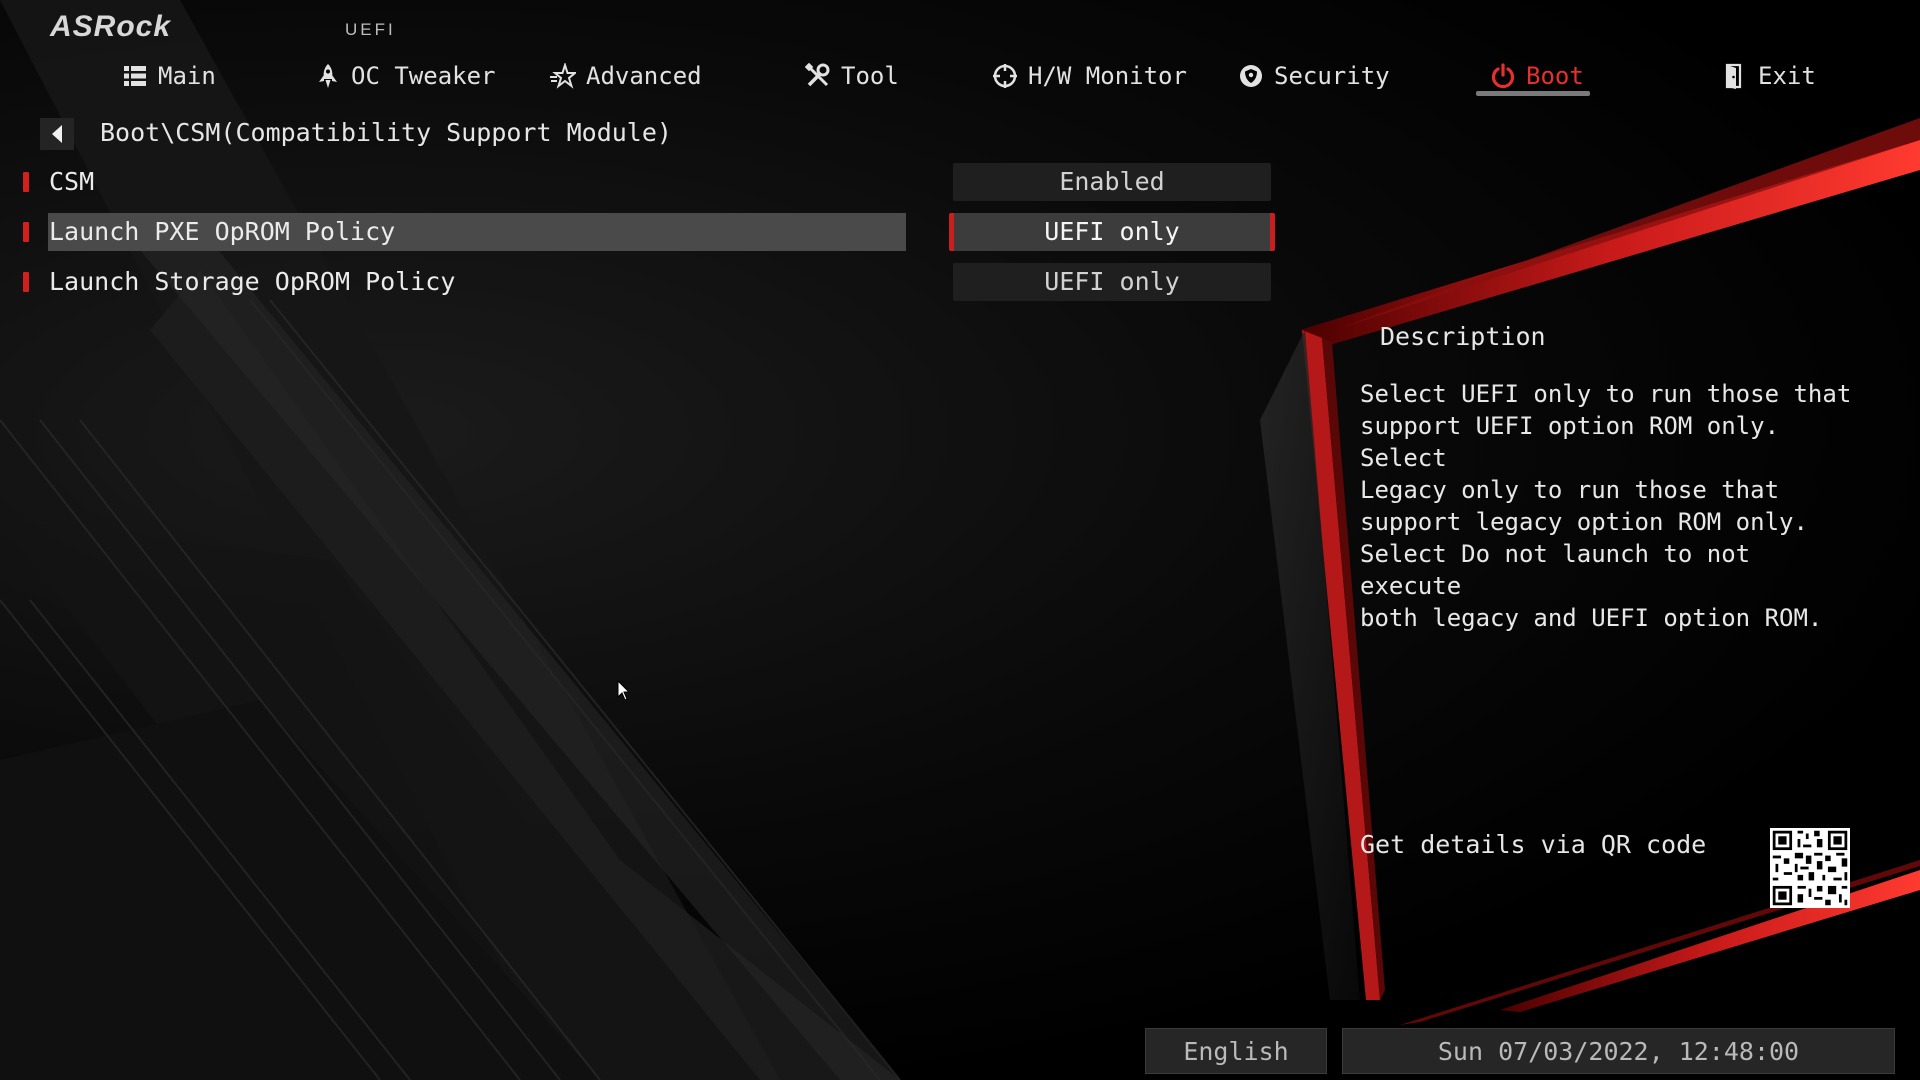 Image resolution: width=1920 pixels, height=1080 pixels. I want to click on arrow-left-icon, so click(57, 134).